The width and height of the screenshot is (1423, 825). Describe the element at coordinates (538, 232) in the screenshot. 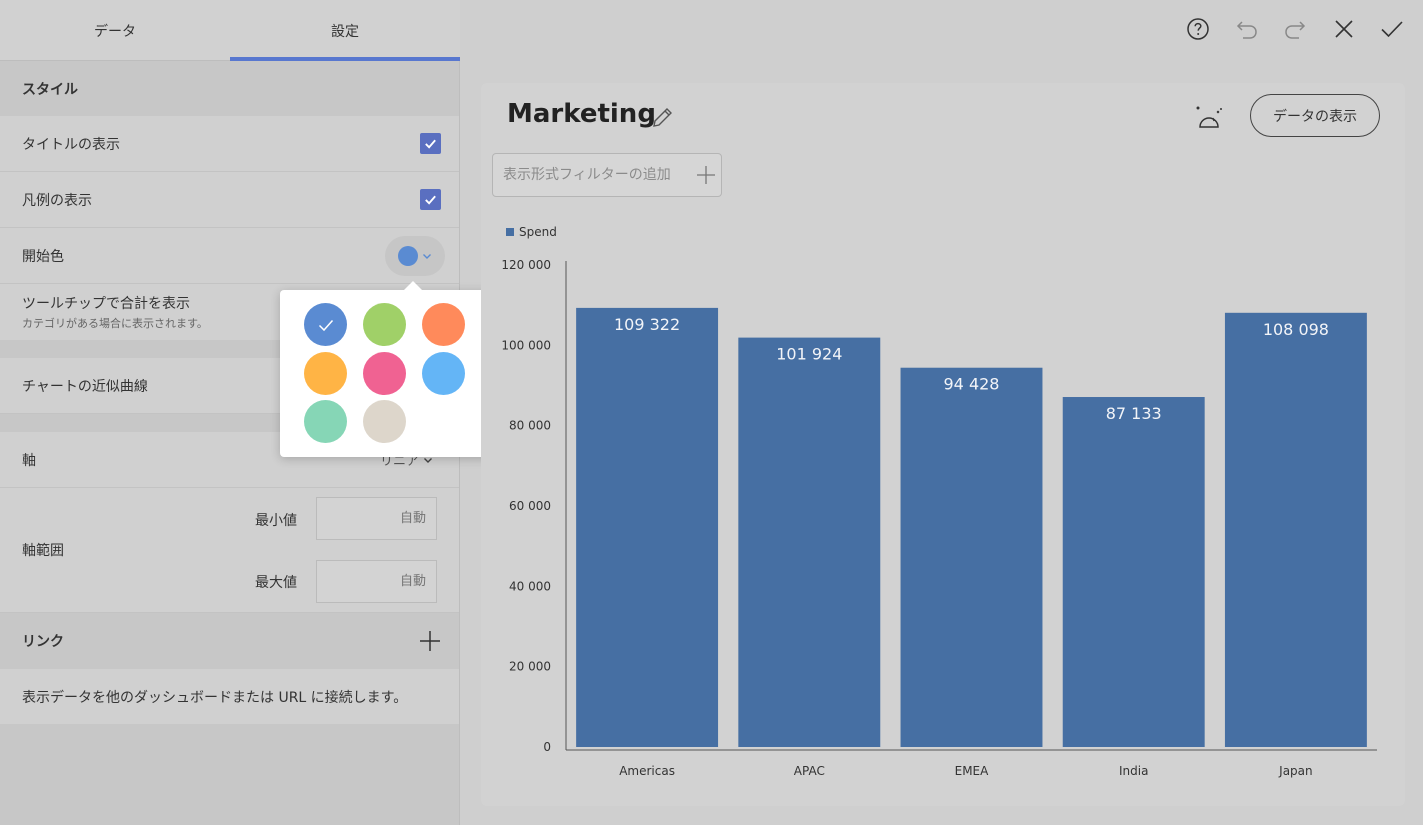

I see `legend-label: Spend` at that location.